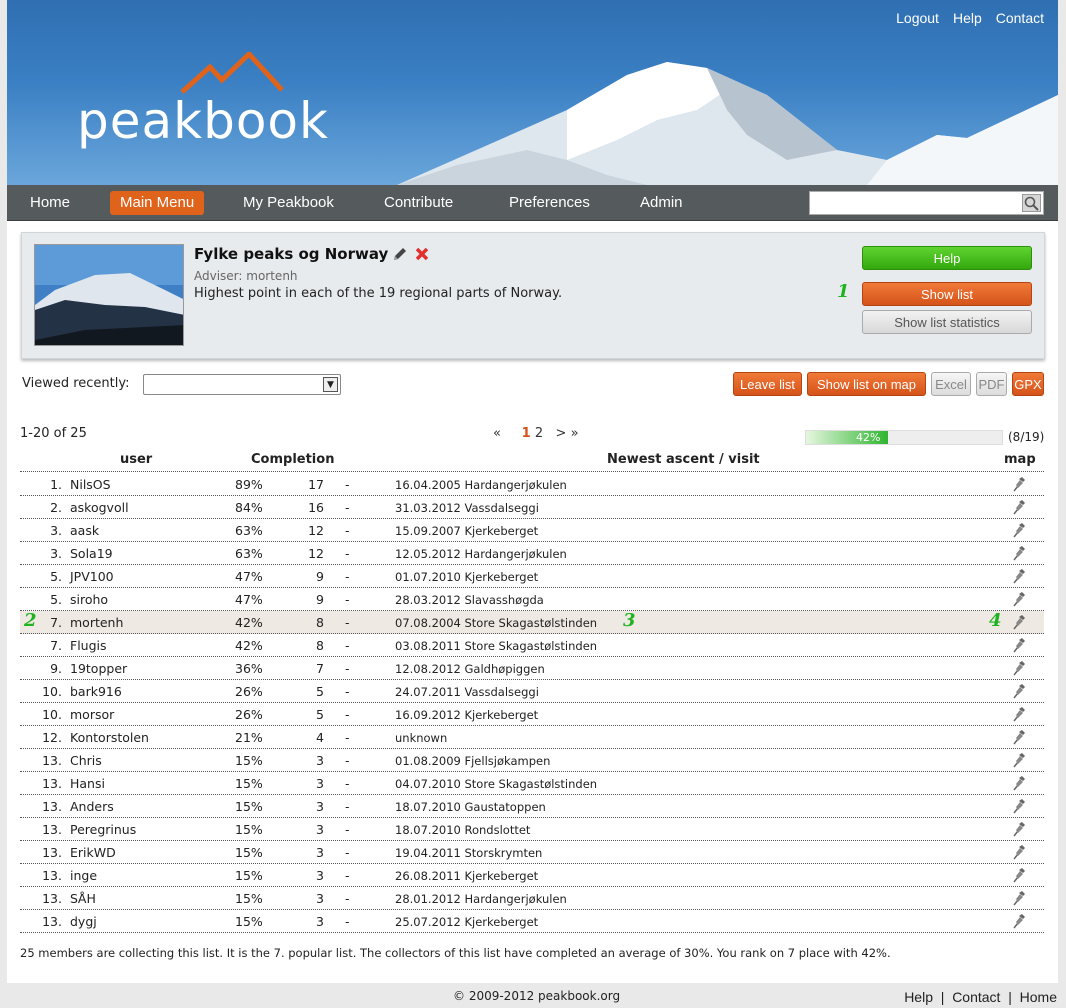  Describe the element at coordinates (951, 384) in the screenshot. I see `excel-button: Excel` at that location.